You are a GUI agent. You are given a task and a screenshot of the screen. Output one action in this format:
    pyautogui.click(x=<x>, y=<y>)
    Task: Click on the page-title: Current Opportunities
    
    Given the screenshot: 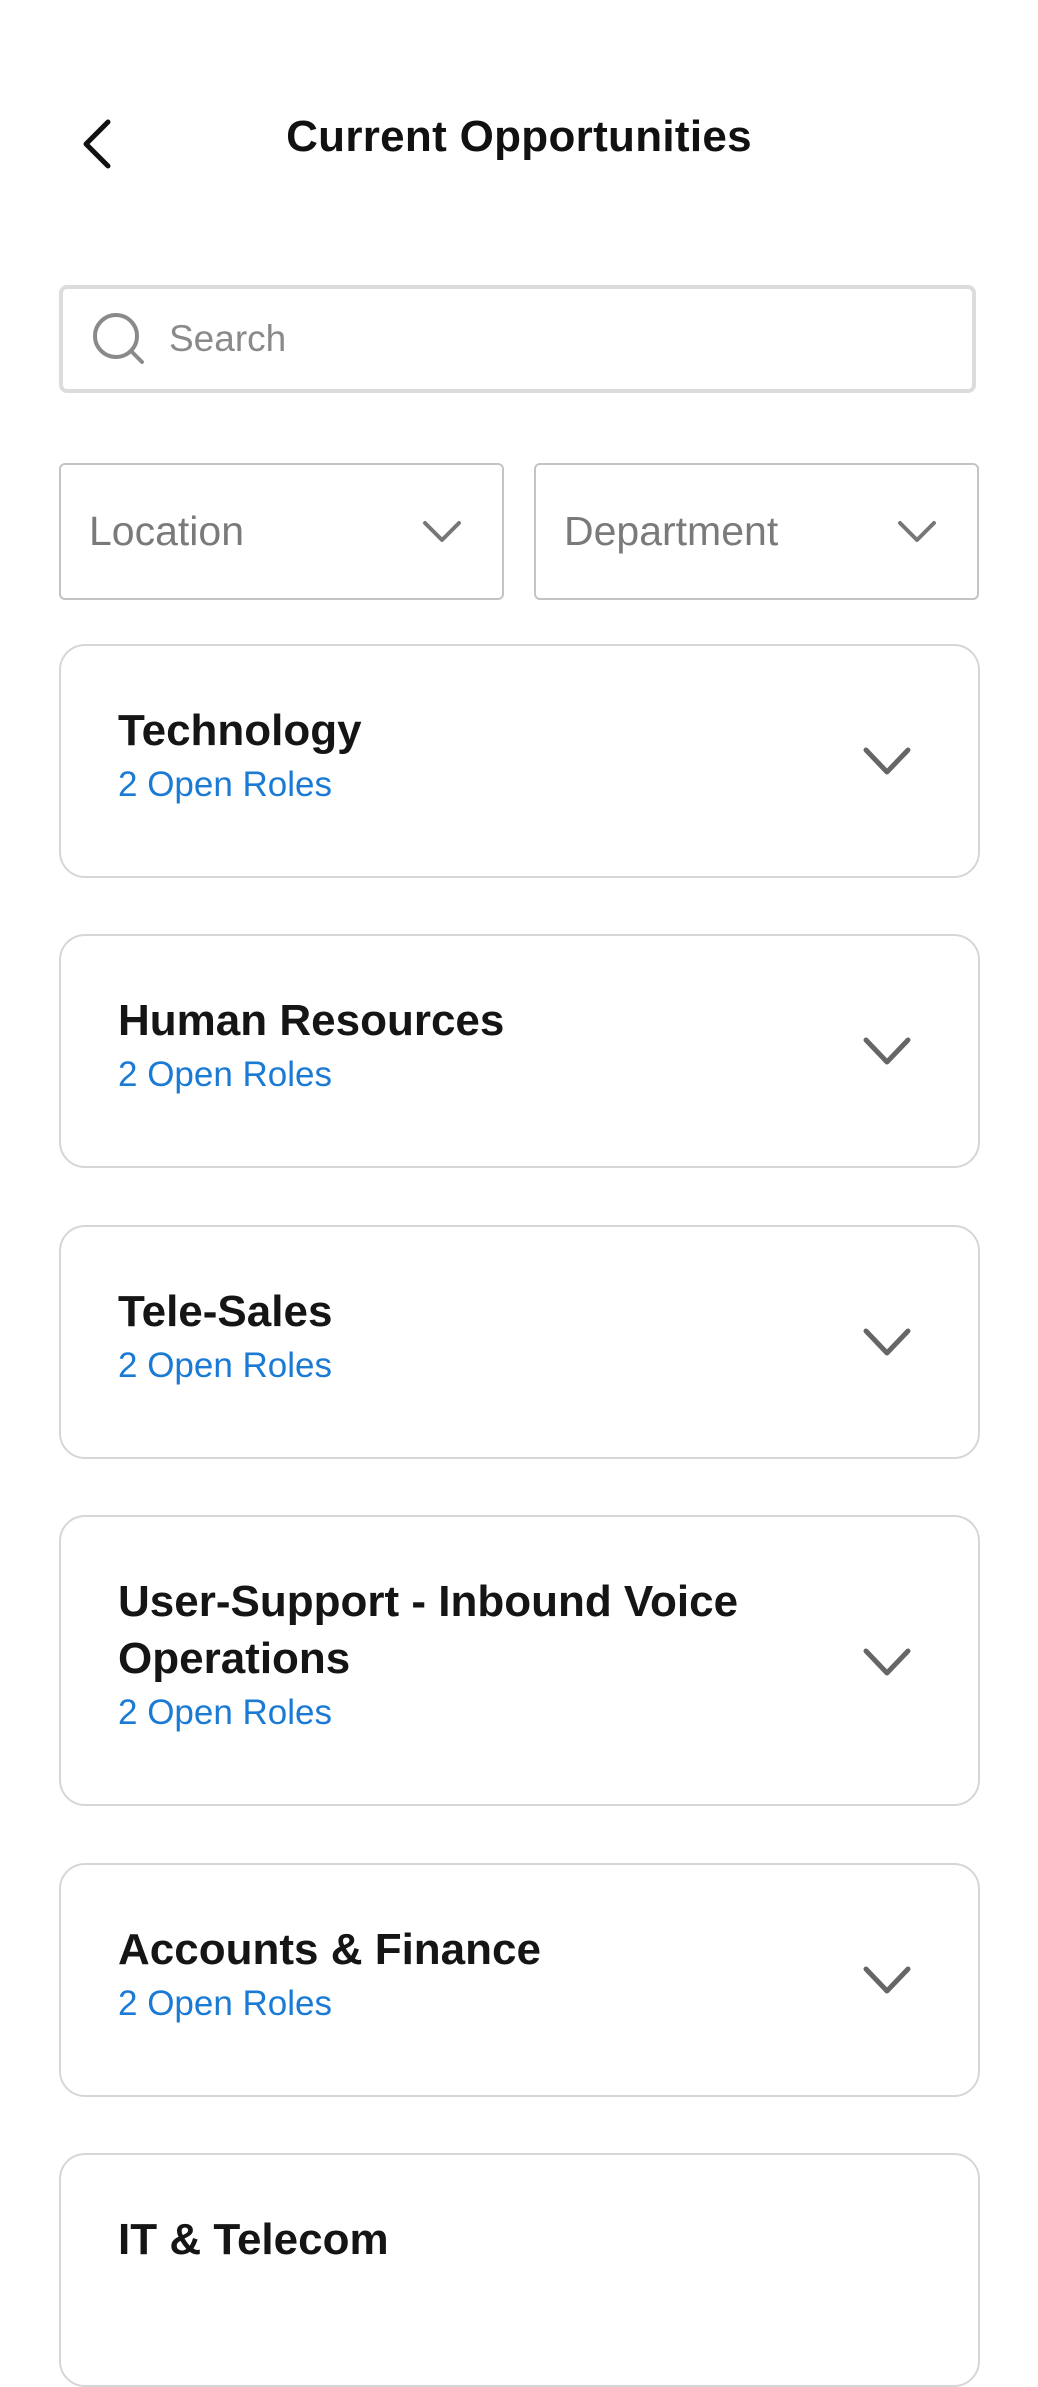 What is the action you would take?
    pyautogui.click(x=519, y=136)
    